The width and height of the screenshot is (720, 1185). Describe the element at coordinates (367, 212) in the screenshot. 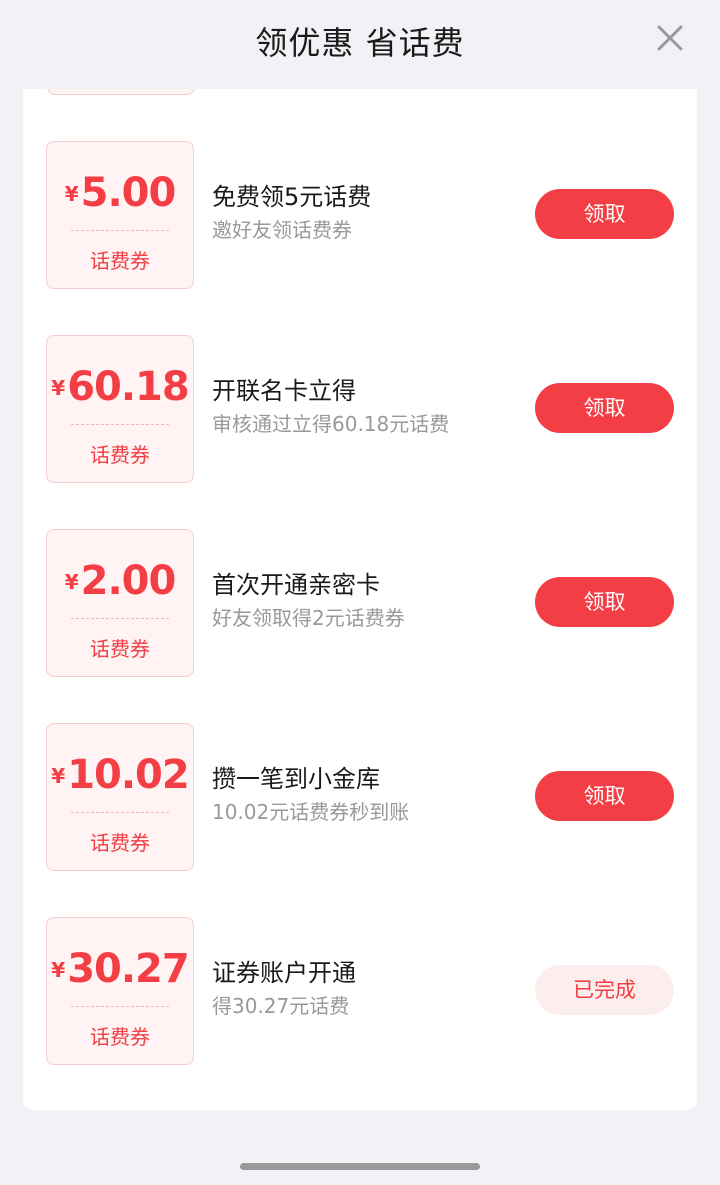

I see `task-info: 免费领5元话费 邀好友领话费券` at that location.